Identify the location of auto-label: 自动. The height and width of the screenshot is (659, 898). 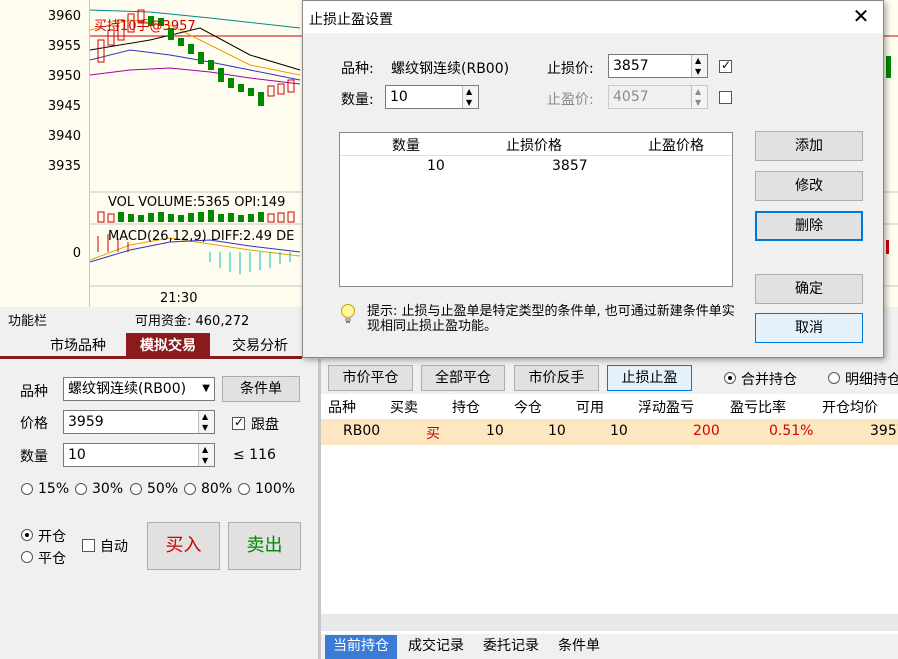
(114, 547).